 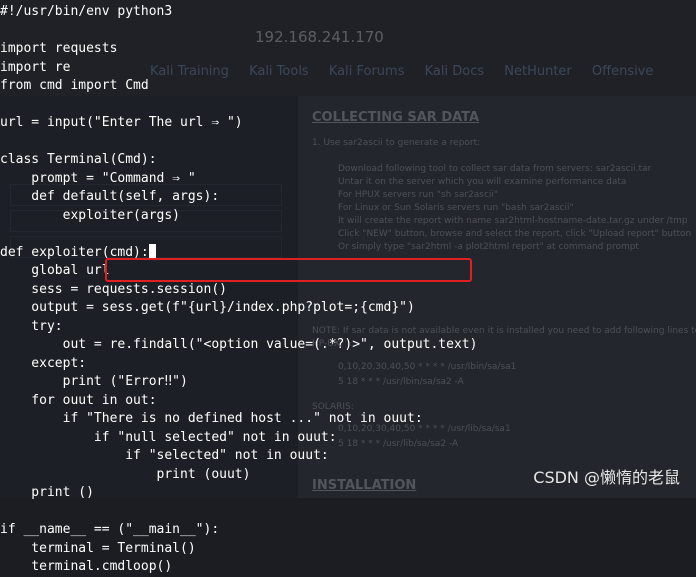 I want to click on code-line: exploiter(args), so click(x=90, y=215).